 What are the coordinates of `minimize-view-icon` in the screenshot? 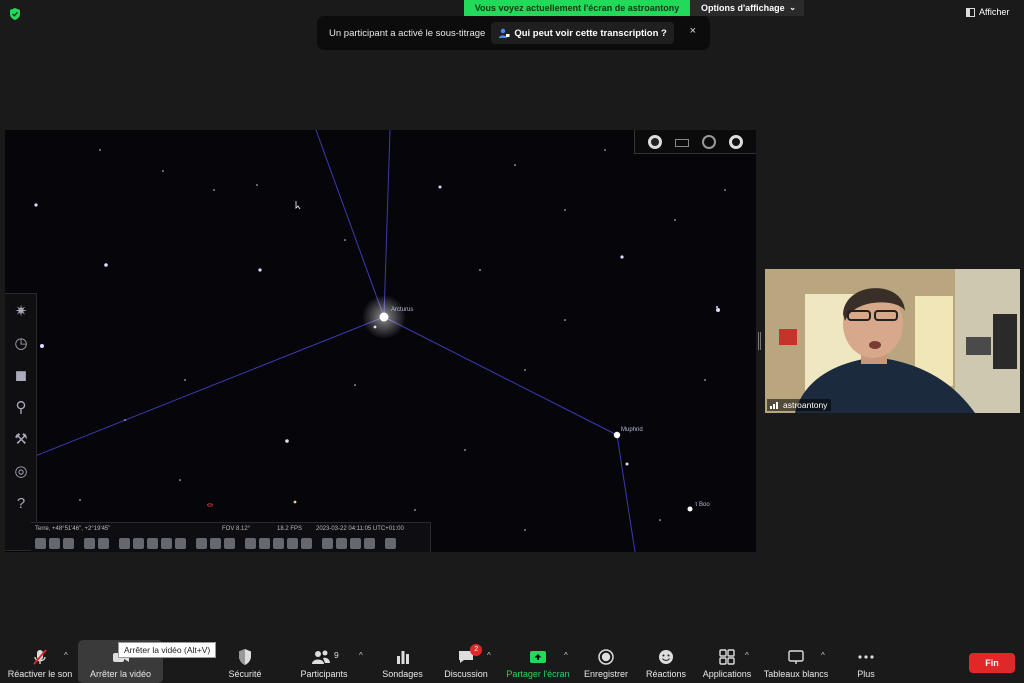 It's located at (736, 141).